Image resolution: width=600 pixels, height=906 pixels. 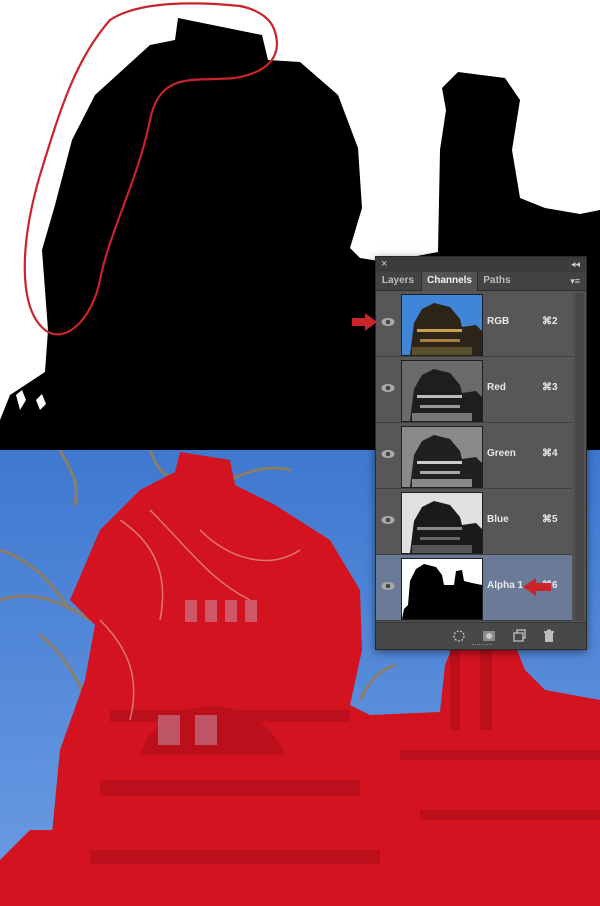 What do you see at coordinates (575, 281) in the screenshot?
I see `panel-menu-icon: ▾≡` at bounding box center [575, 281].